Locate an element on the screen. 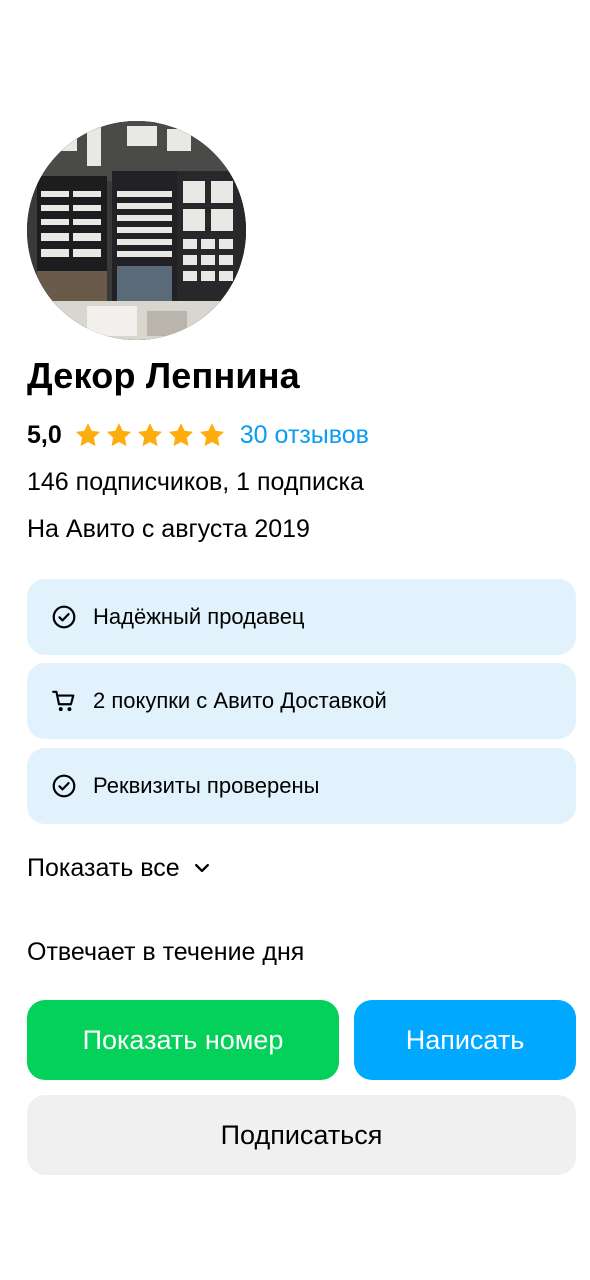  rating-value: 5,0 is located at coordinates (44, 435).